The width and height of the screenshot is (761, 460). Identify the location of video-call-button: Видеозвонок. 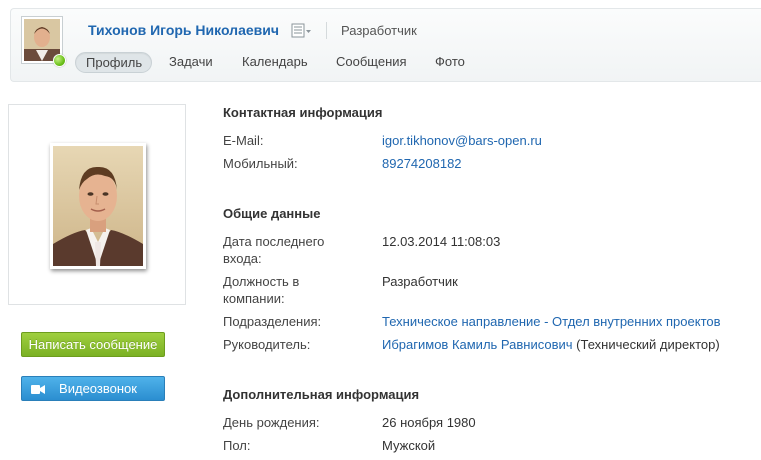
(93, 388).